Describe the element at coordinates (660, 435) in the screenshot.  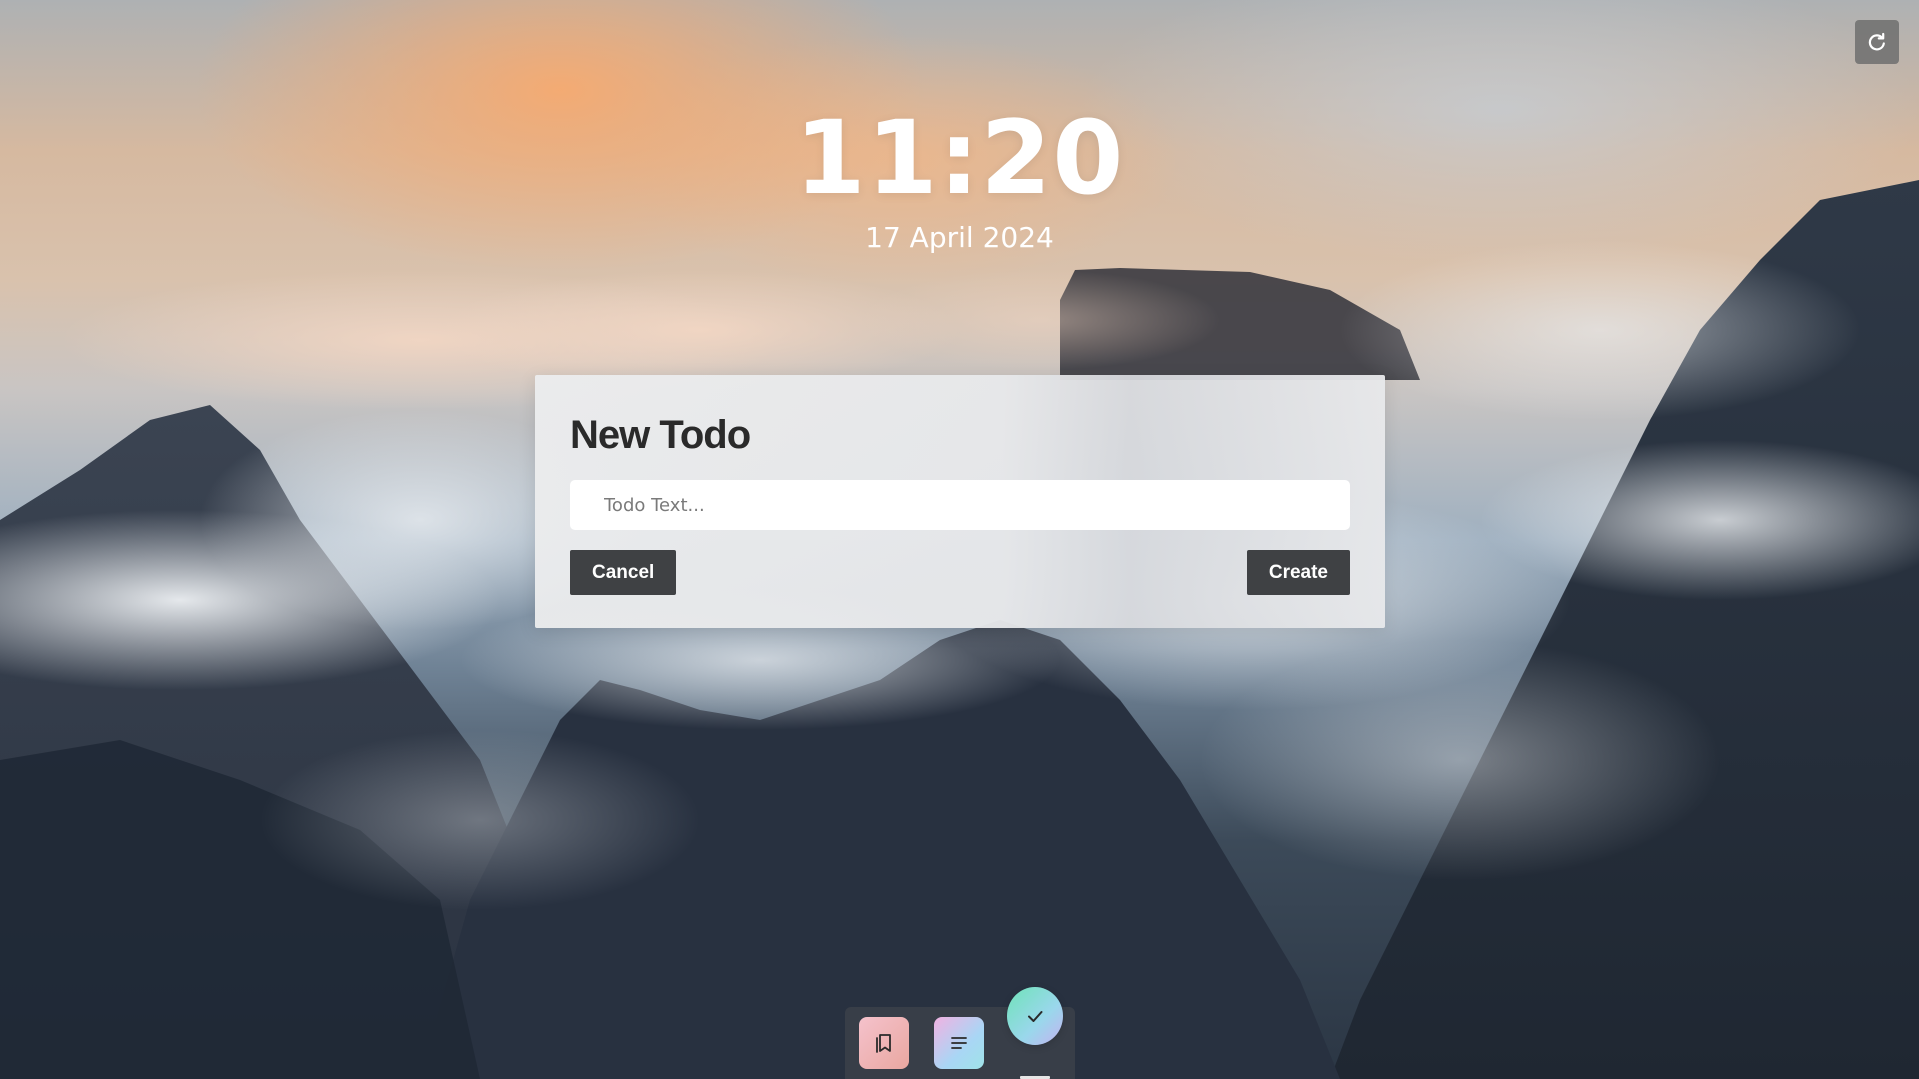
I see `dialog-title: New Todo` at that location.